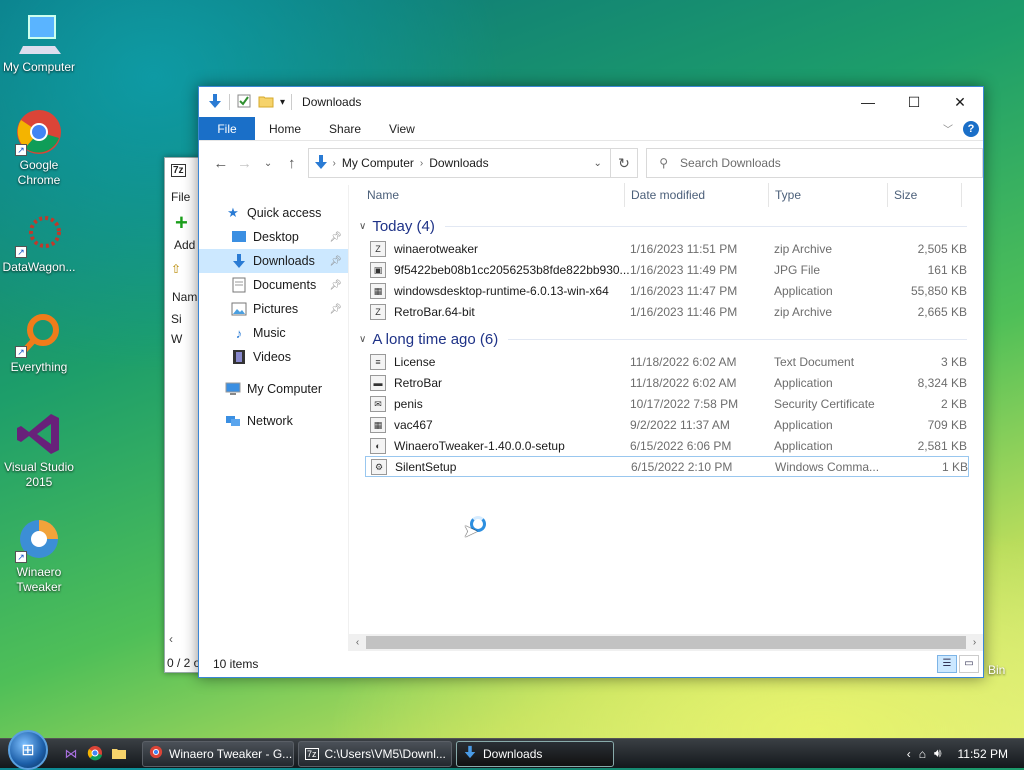 The width and height of the screenshot is (1024, 770). Describe the element at coordinates (925, 195) in the screenshot. I see `column-size: Size` at that location.